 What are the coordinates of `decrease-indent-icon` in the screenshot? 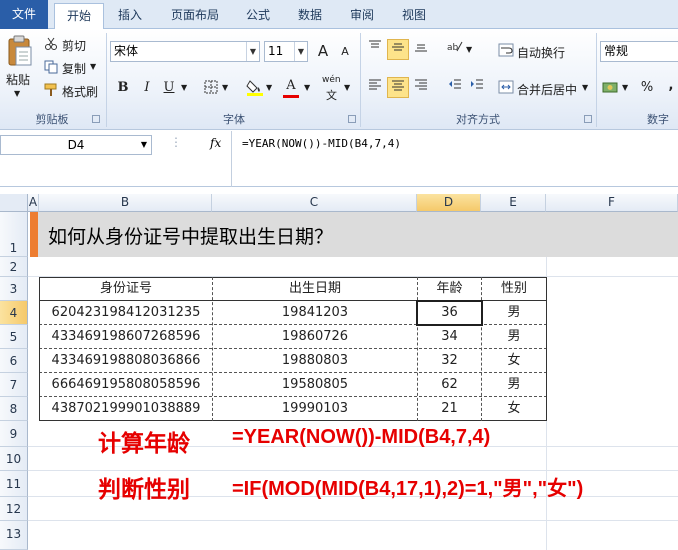 It's located at (455, 87).